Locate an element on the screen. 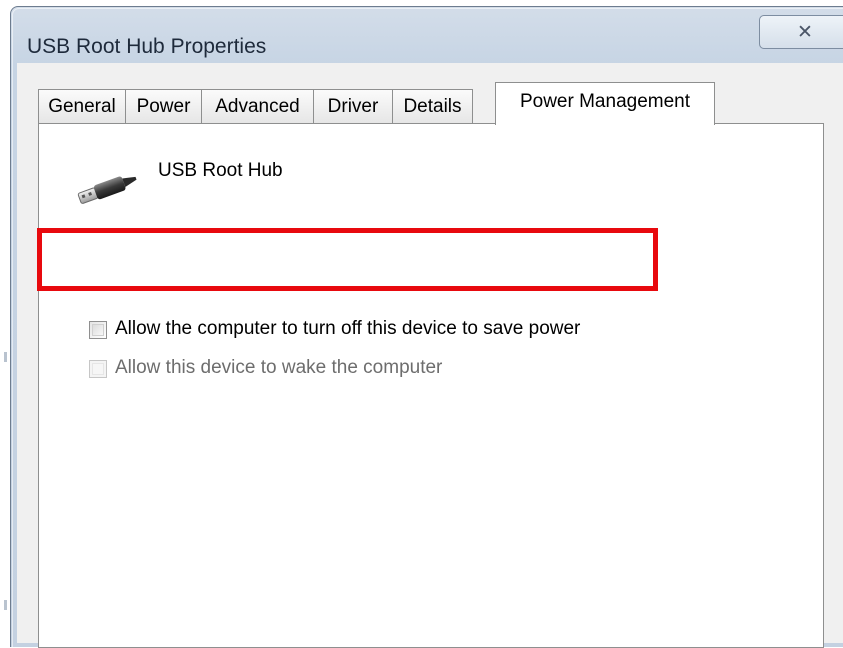 This screenshot has height=648, width=843. tab-general: General is located at coordinates (82, 106).